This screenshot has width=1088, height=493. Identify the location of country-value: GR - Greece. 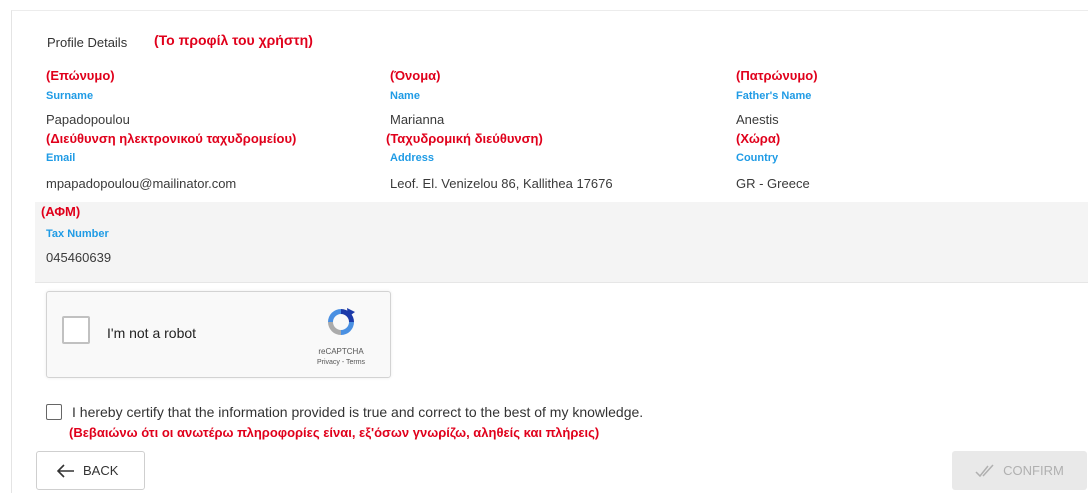
(773, 183).